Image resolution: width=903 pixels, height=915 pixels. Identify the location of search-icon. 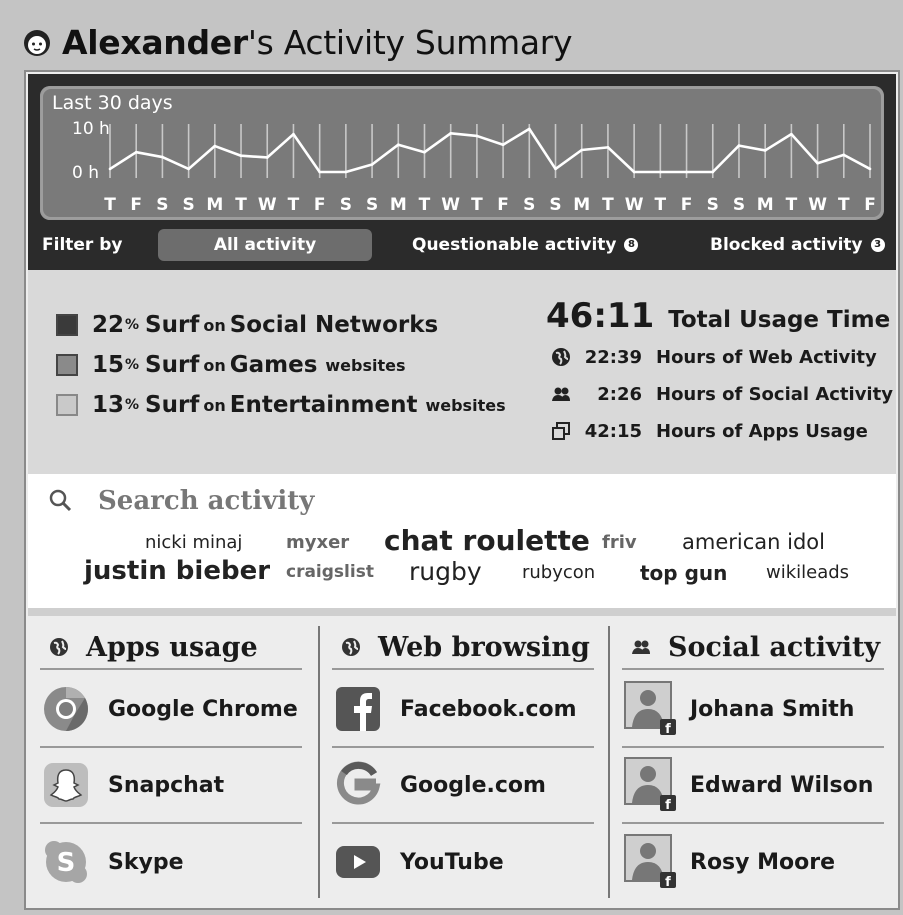
(60, 500).